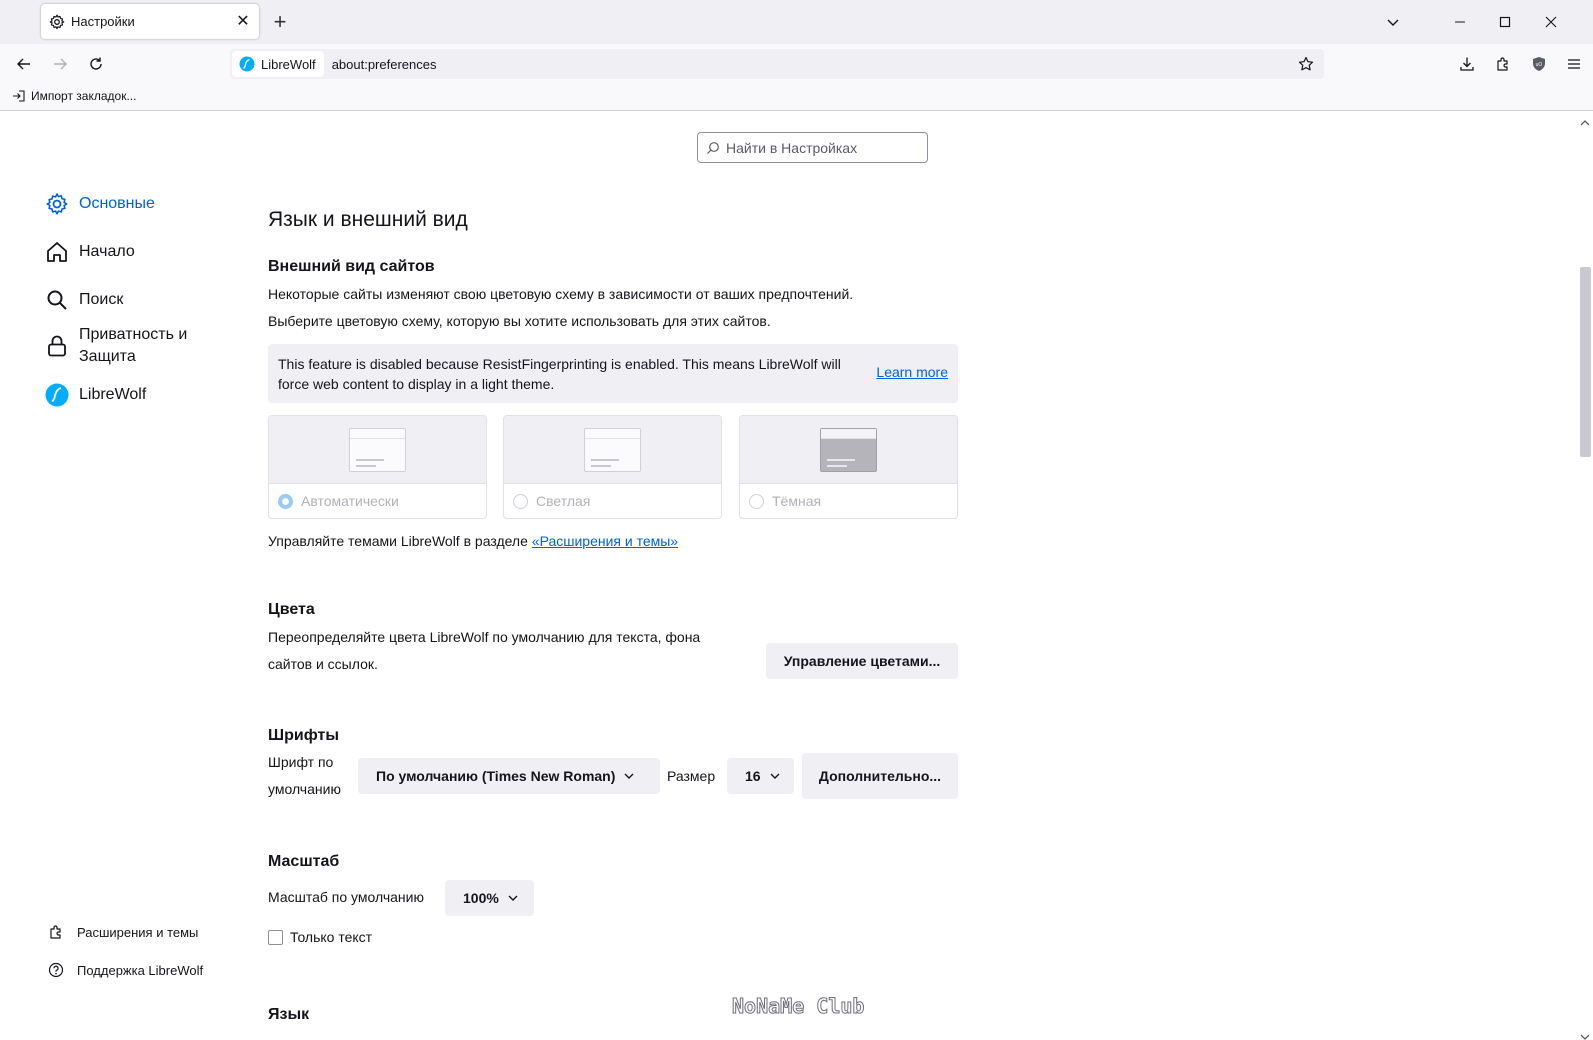 Image resolution: width=1593 pixels, height=1040 pixels. What do you see at coordinates (346, 897) in the screenshot?
I see `default-zoom-label: Масштаб по умолчанию` at bounding box center [346, 897].